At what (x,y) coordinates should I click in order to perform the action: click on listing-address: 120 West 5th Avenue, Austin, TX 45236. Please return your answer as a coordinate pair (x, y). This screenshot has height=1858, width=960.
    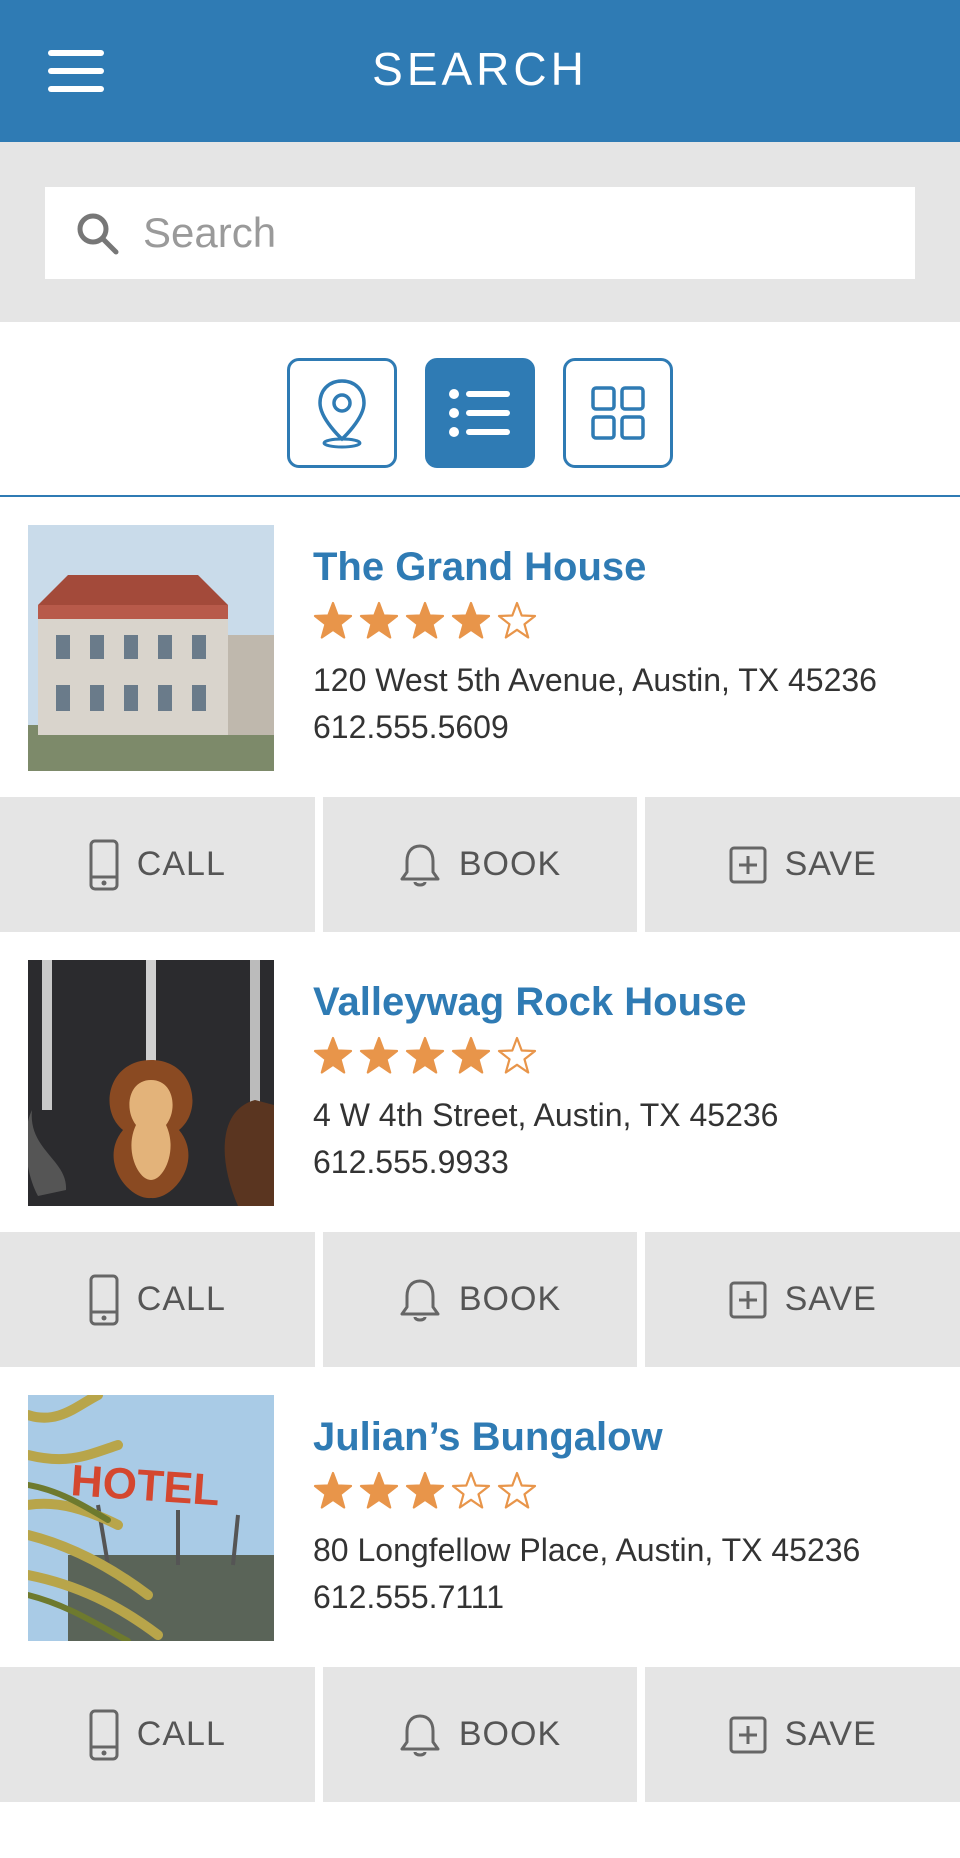
    Looking at the image, I should click on (595, 680).